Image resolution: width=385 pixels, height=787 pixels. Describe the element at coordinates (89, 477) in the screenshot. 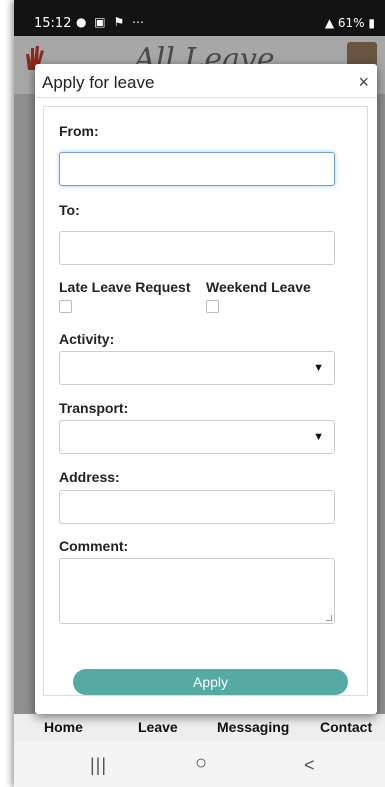

I see `address-label: Address:` at that location.